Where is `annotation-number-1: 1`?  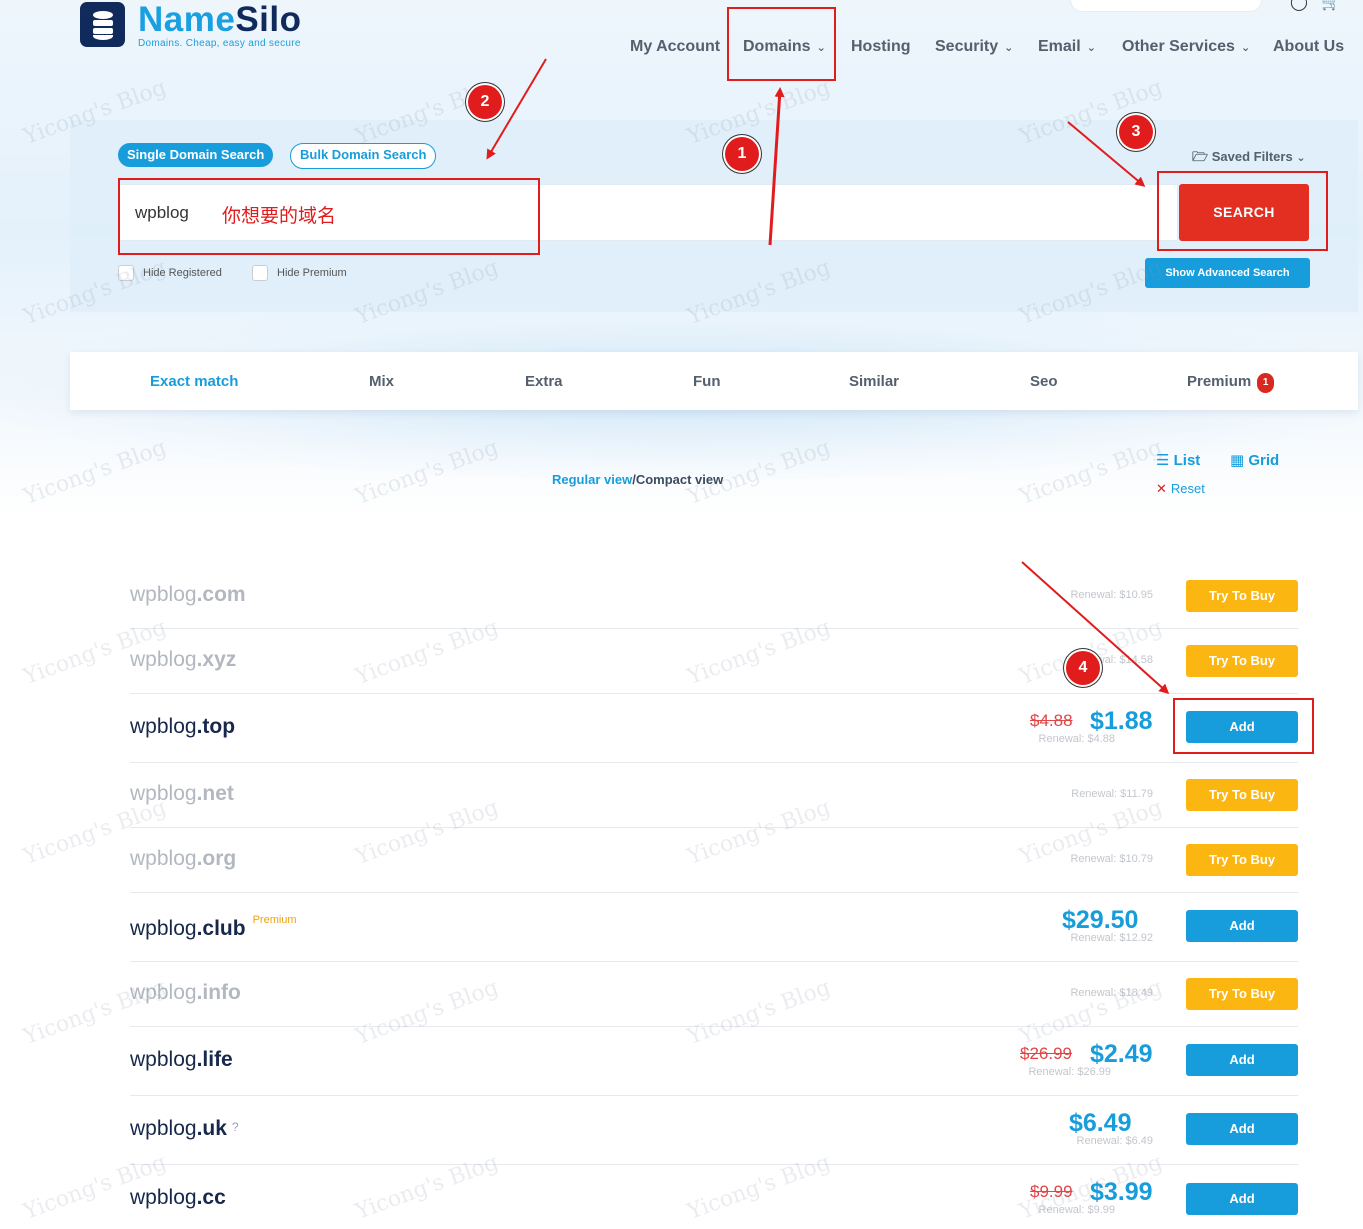
annotation-number-1: 1 is located at coordinates (742, 154).